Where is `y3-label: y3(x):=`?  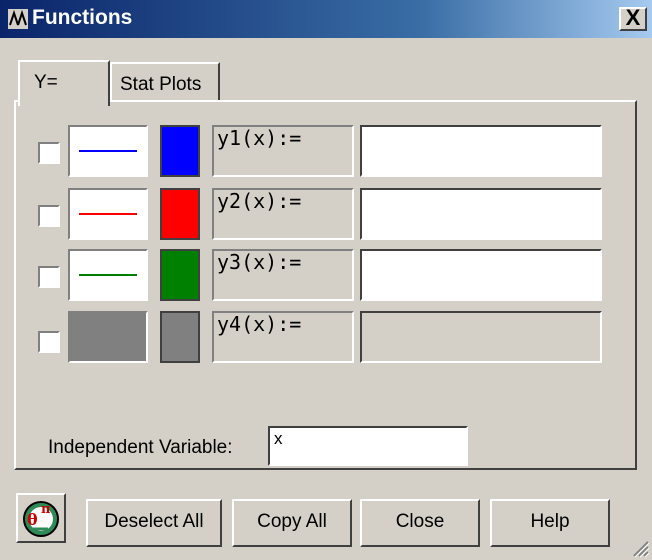 y3-label: y3(x):= is located at coordinates (283, 275).